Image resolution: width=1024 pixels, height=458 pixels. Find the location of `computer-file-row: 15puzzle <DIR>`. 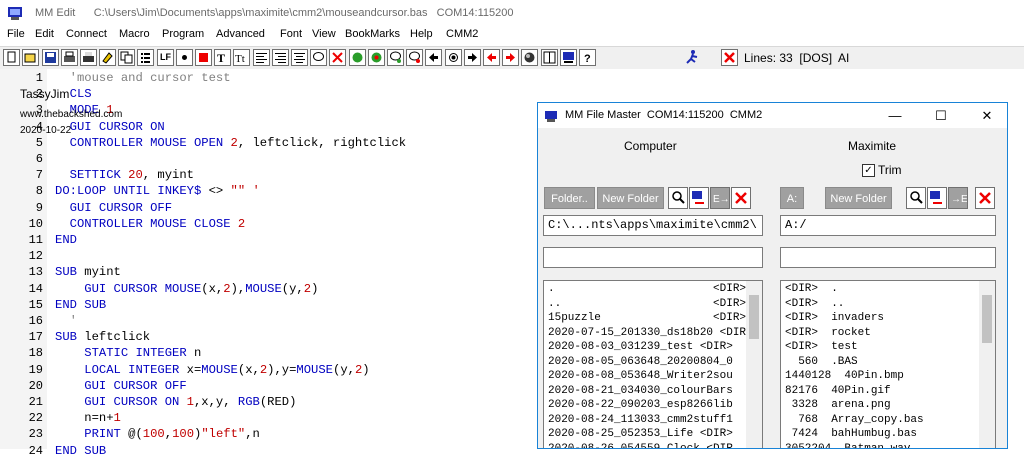

computer-file-row: 15puzzle <DIR> is located at coordinates (647, 318).